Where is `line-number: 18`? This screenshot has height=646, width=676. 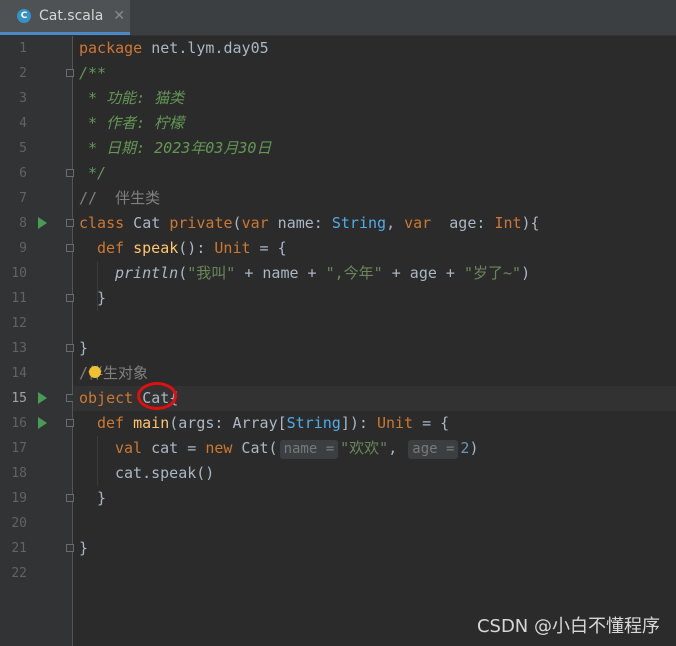 line-number: 18 is located at coordinates (19, 473).